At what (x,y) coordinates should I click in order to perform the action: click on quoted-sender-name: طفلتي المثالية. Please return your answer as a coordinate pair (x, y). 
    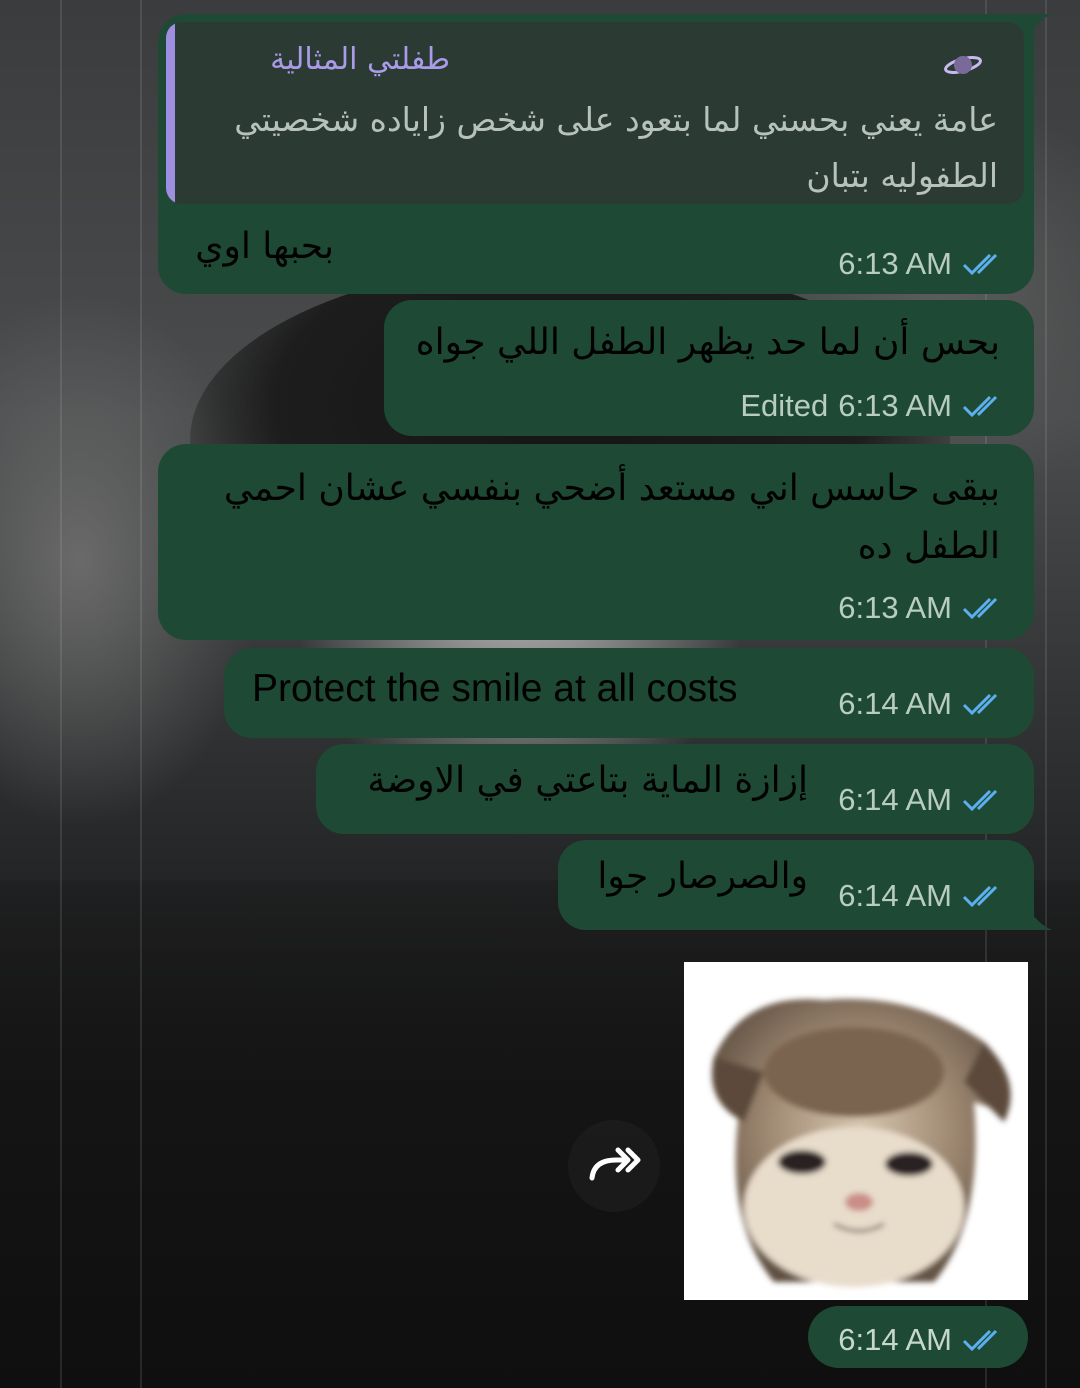
    Looking at the image, I should click on (360, 59).